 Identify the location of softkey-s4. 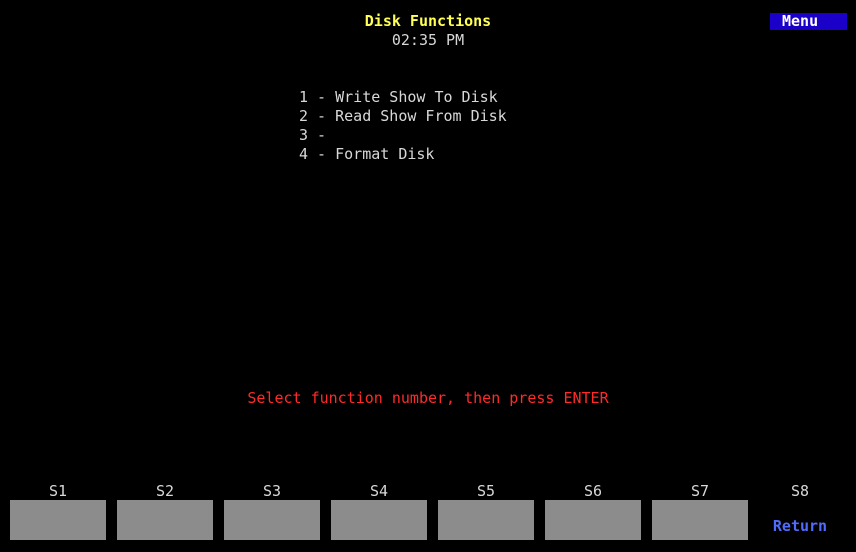
(379, 520).